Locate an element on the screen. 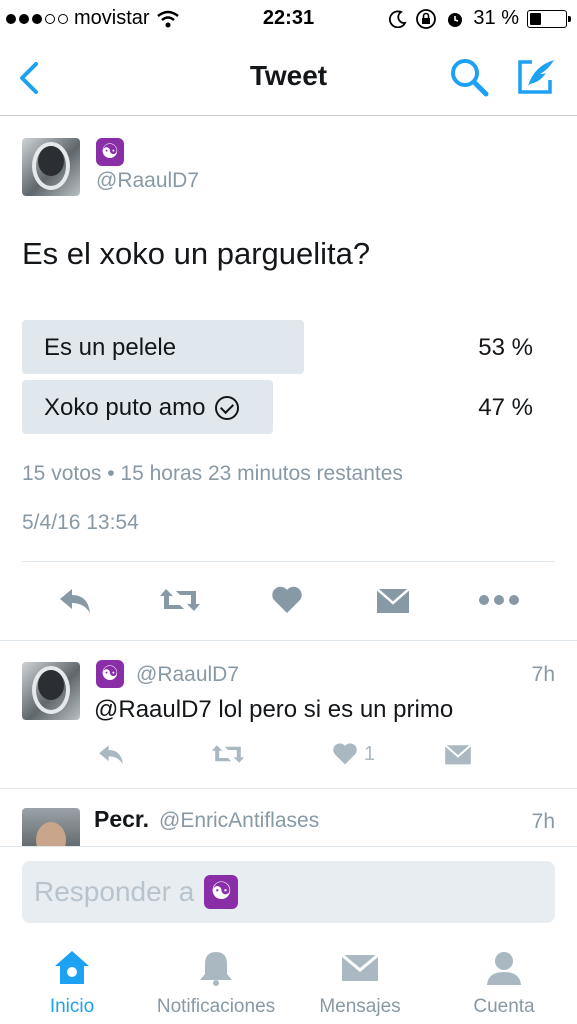 The image size is (577, 1024). moon-icon is located at coordinates (398, 19).